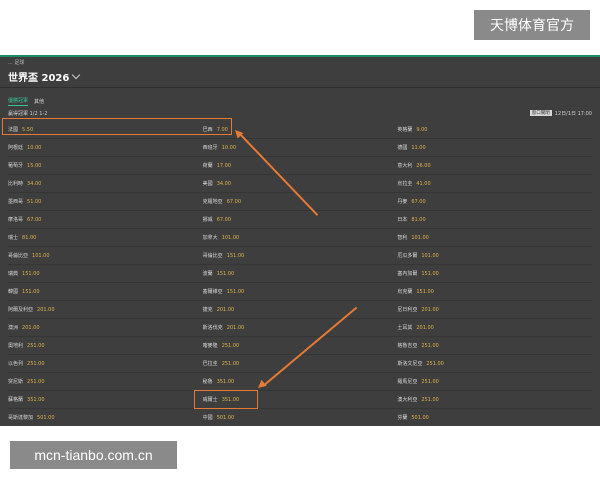 This screenshot has width=600, height=480. What do you see at coordinates (573, 113) in the screenshot?
I see `market-time: 12日/1日 17:00` at bounding box center [573, 113].